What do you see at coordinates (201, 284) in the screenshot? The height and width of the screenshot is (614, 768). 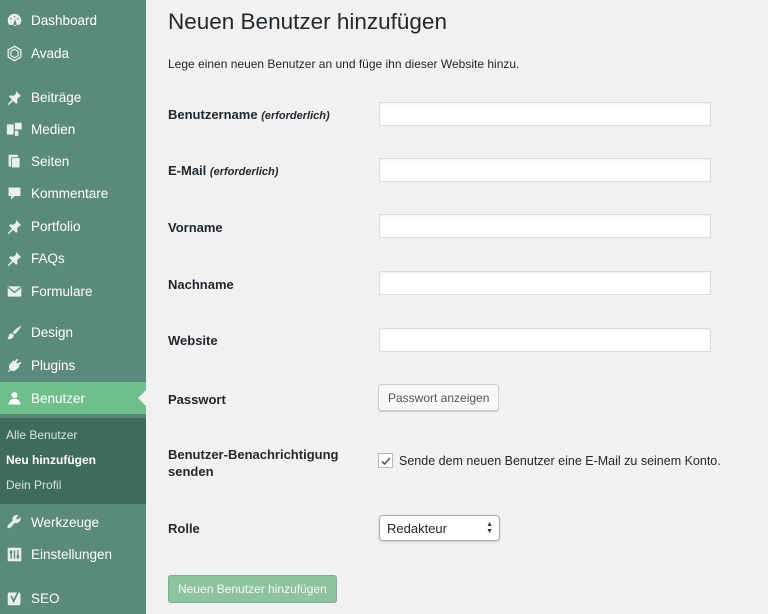 I see `lastname-label: Nachname` at bounding box center [201, 284].